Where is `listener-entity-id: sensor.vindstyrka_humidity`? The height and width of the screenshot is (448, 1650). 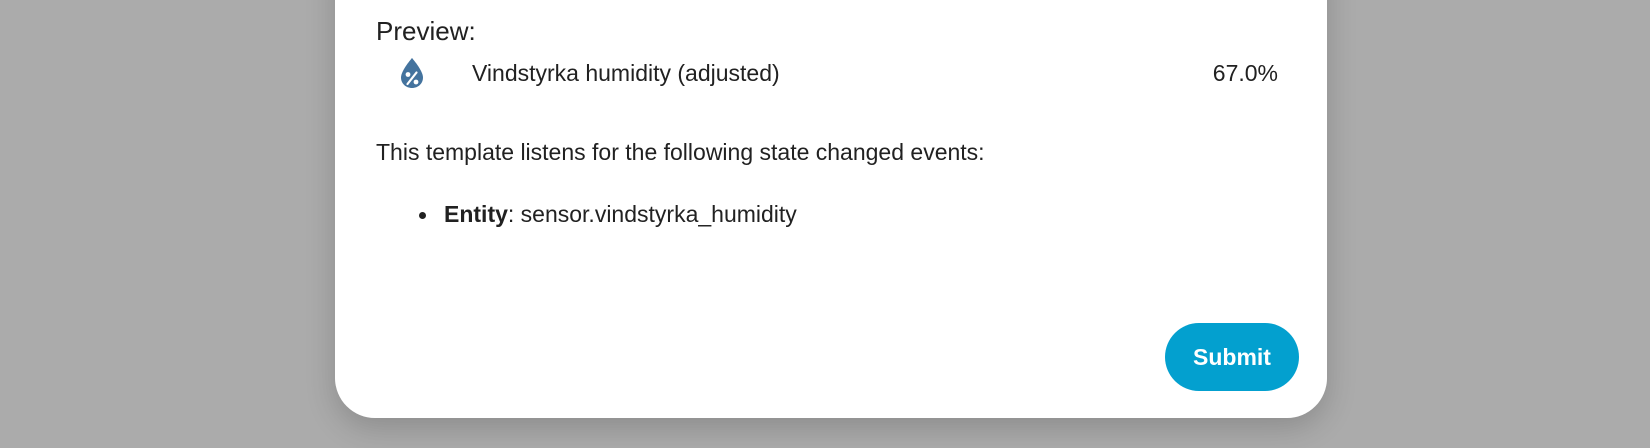 listener-entity-id: sensor.vindstyrka_humidity is located at coordinates (658, 214).